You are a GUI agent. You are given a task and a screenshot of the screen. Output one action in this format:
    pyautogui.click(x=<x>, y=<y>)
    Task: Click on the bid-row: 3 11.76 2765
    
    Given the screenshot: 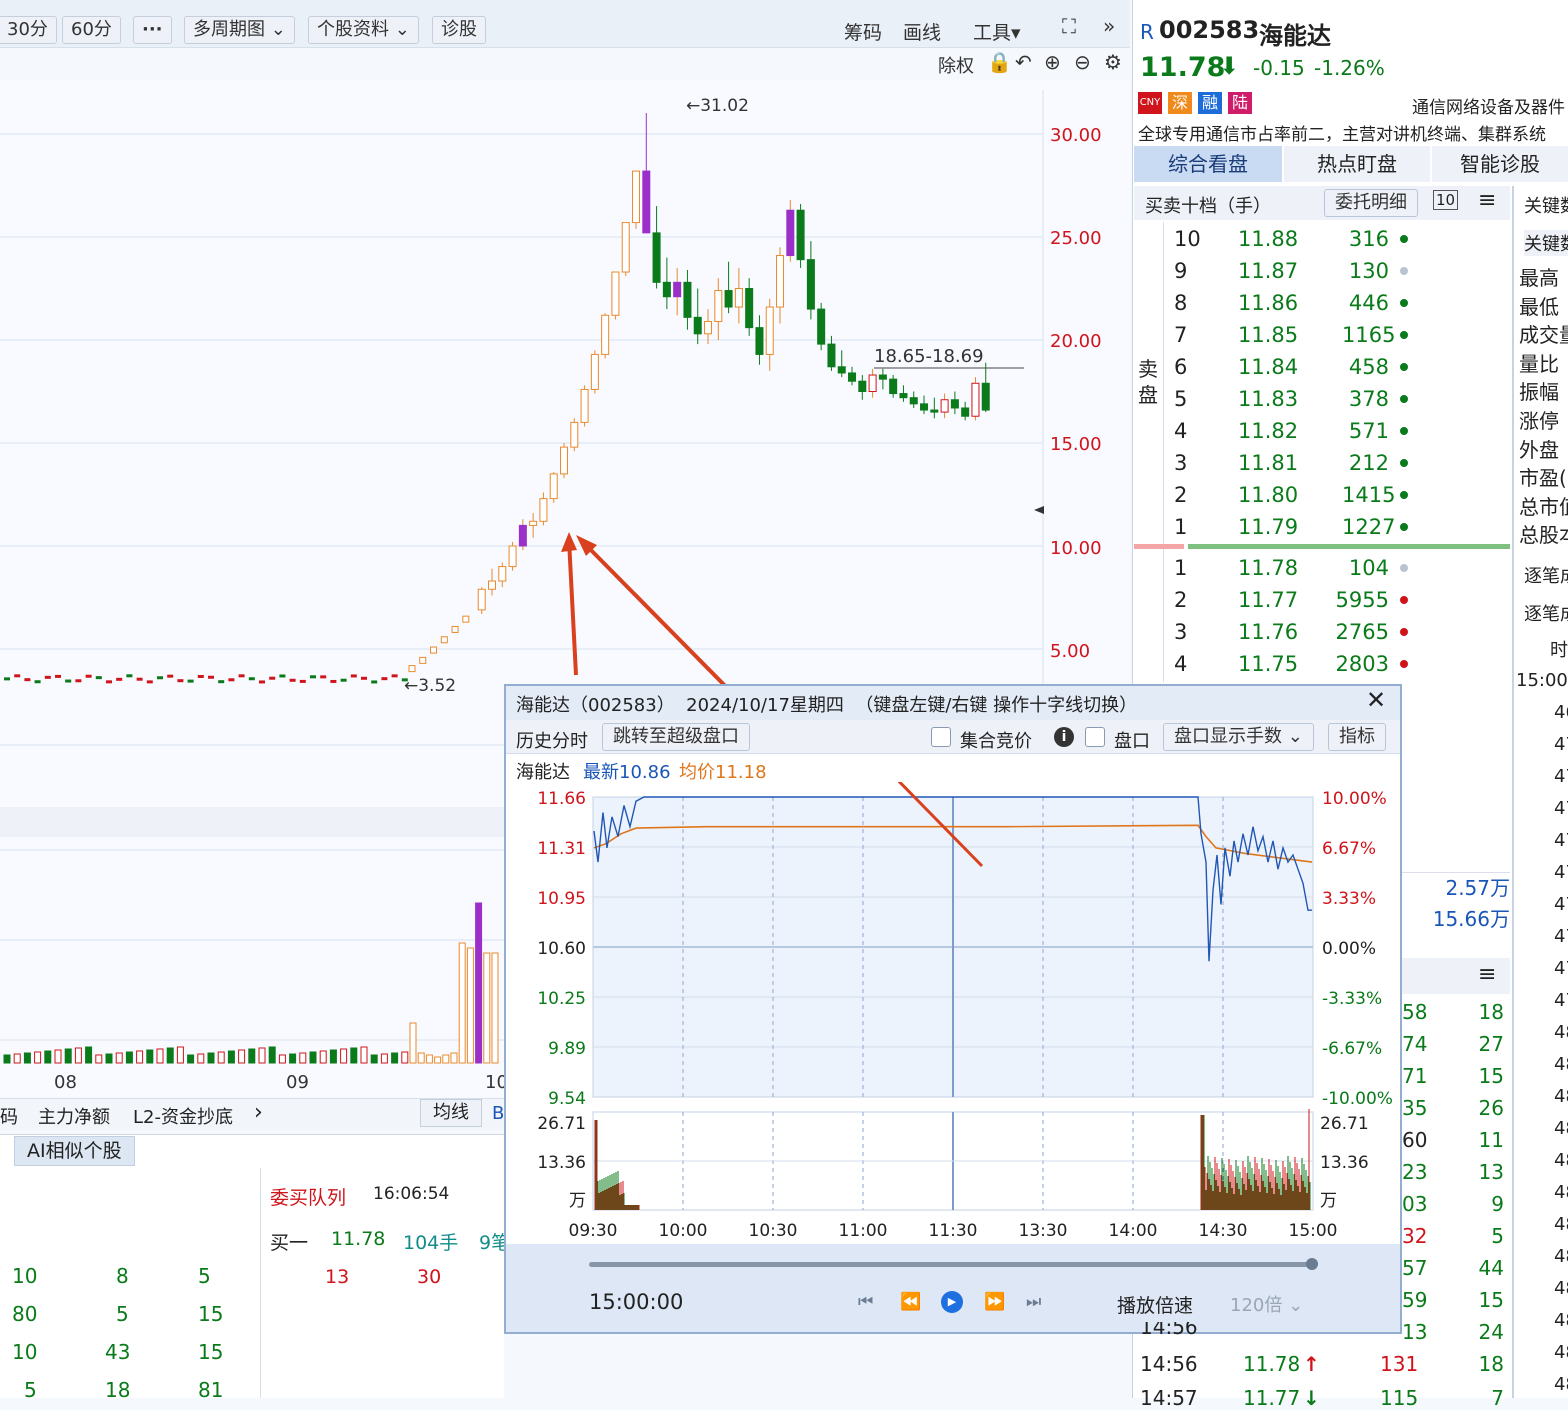 What is the action you would take?
    pyautogui.click(x=1292, y=632)
    